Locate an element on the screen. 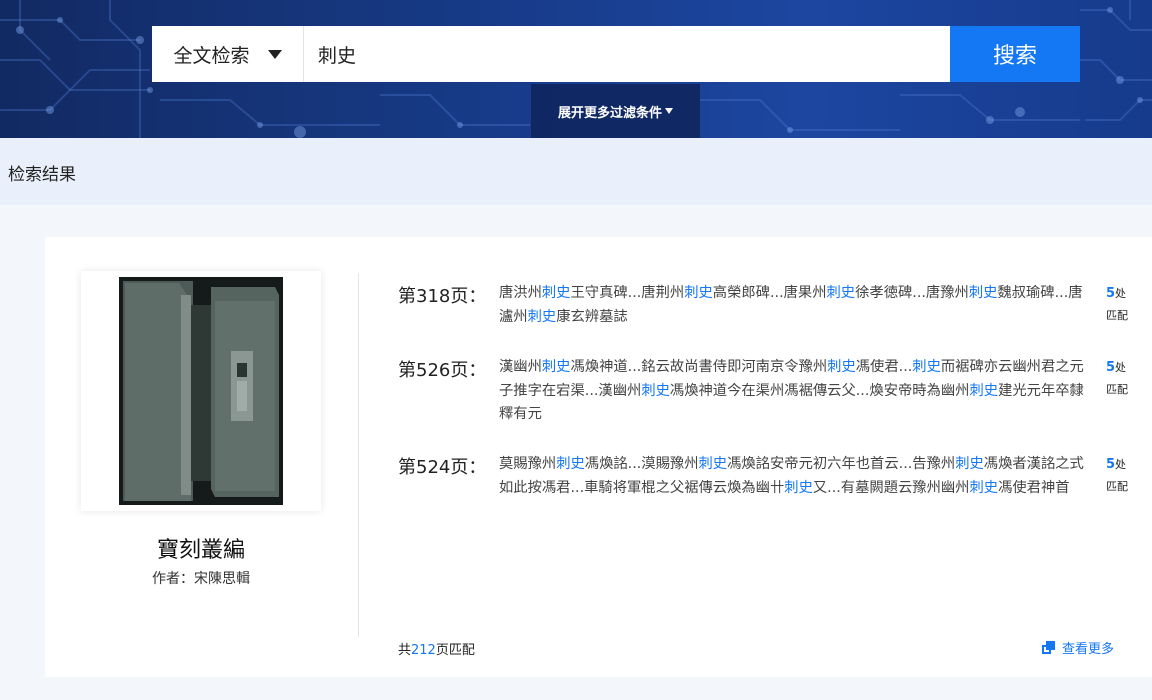 The height and width of the screenshot is (700, 1152). snippet-text: 馮煥神道今在渠州馮裾傳云父...煥安帝時為幽州 is located at coordinates (819, 390).